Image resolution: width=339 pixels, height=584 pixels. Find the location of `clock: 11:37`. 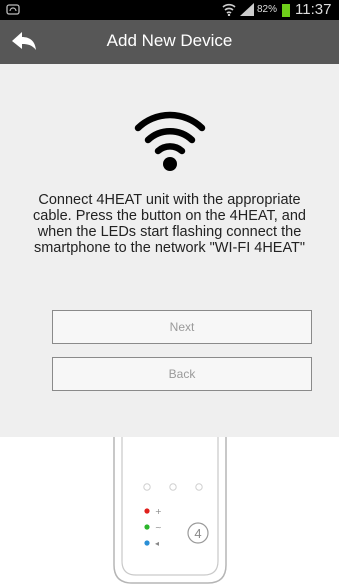

clock: 11:37 is located at coordinates (313, 9).